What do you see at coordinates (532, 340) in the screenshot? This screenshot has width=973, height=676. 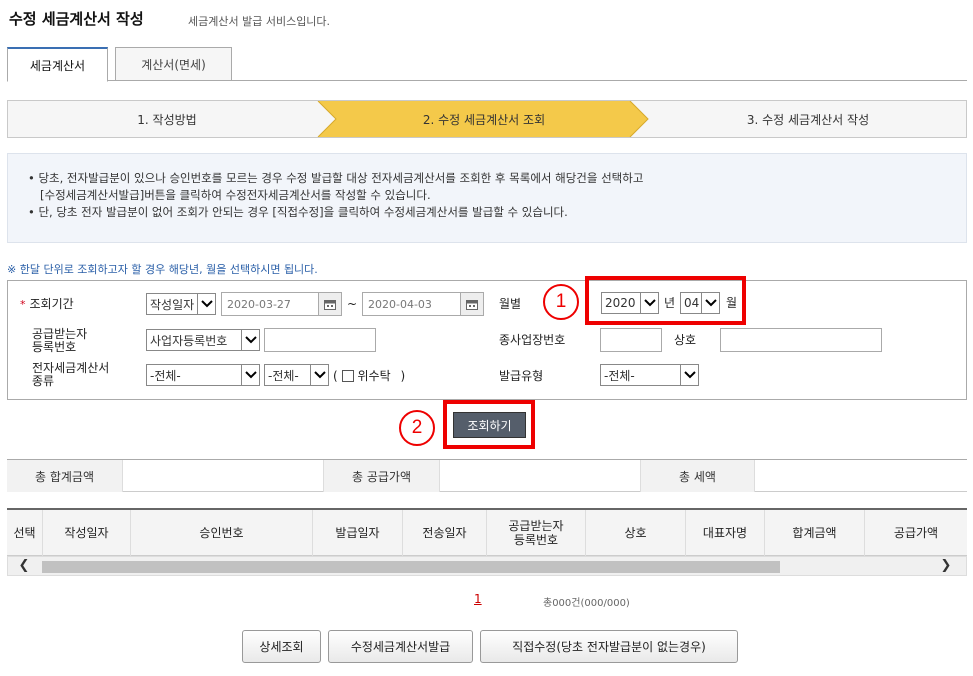 I see `sub-biz-label: 종사업장번호` at bounding box center [532, 340].